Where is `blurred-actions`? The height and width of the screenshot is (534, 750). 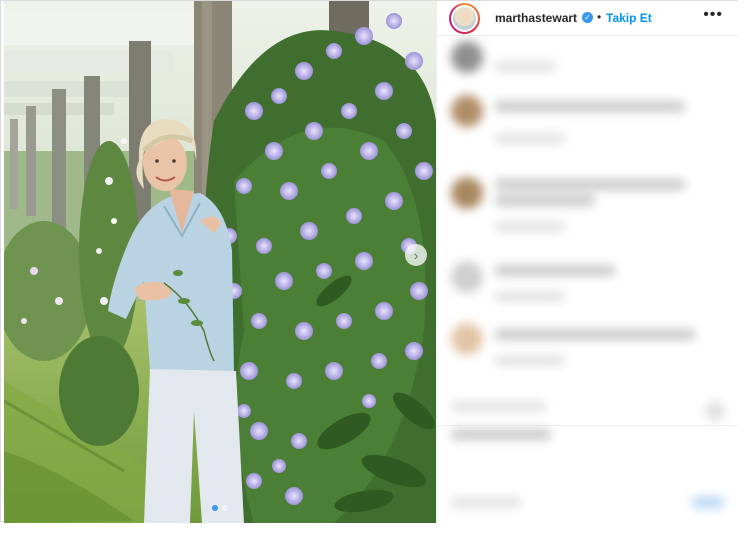 blurred-actions is located at coordinates (588, 428).